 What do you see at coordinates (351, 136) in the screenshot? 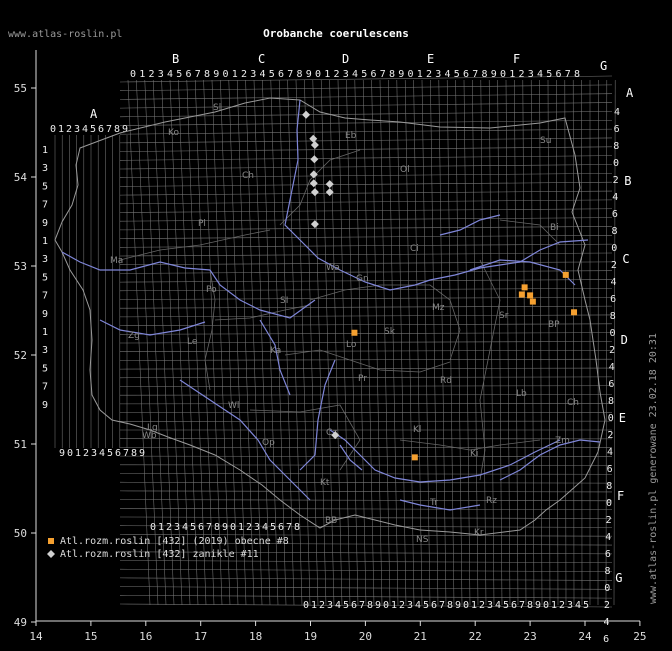
I see `region-label: Eb` at bounding box center [351, 136].